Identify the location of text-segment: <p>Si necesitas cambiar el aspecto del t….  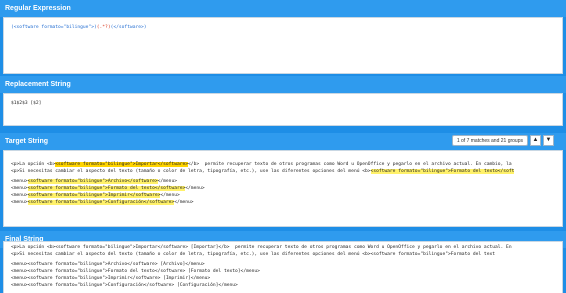
(191, 171).